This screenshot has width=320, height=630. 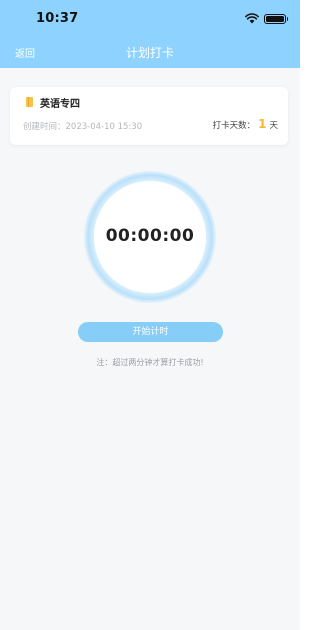 What do you see at coordinates (104, 127) in the screenshot?
I see `created-value: 2023-04-10 15:30` at bounding box center [104, 127].